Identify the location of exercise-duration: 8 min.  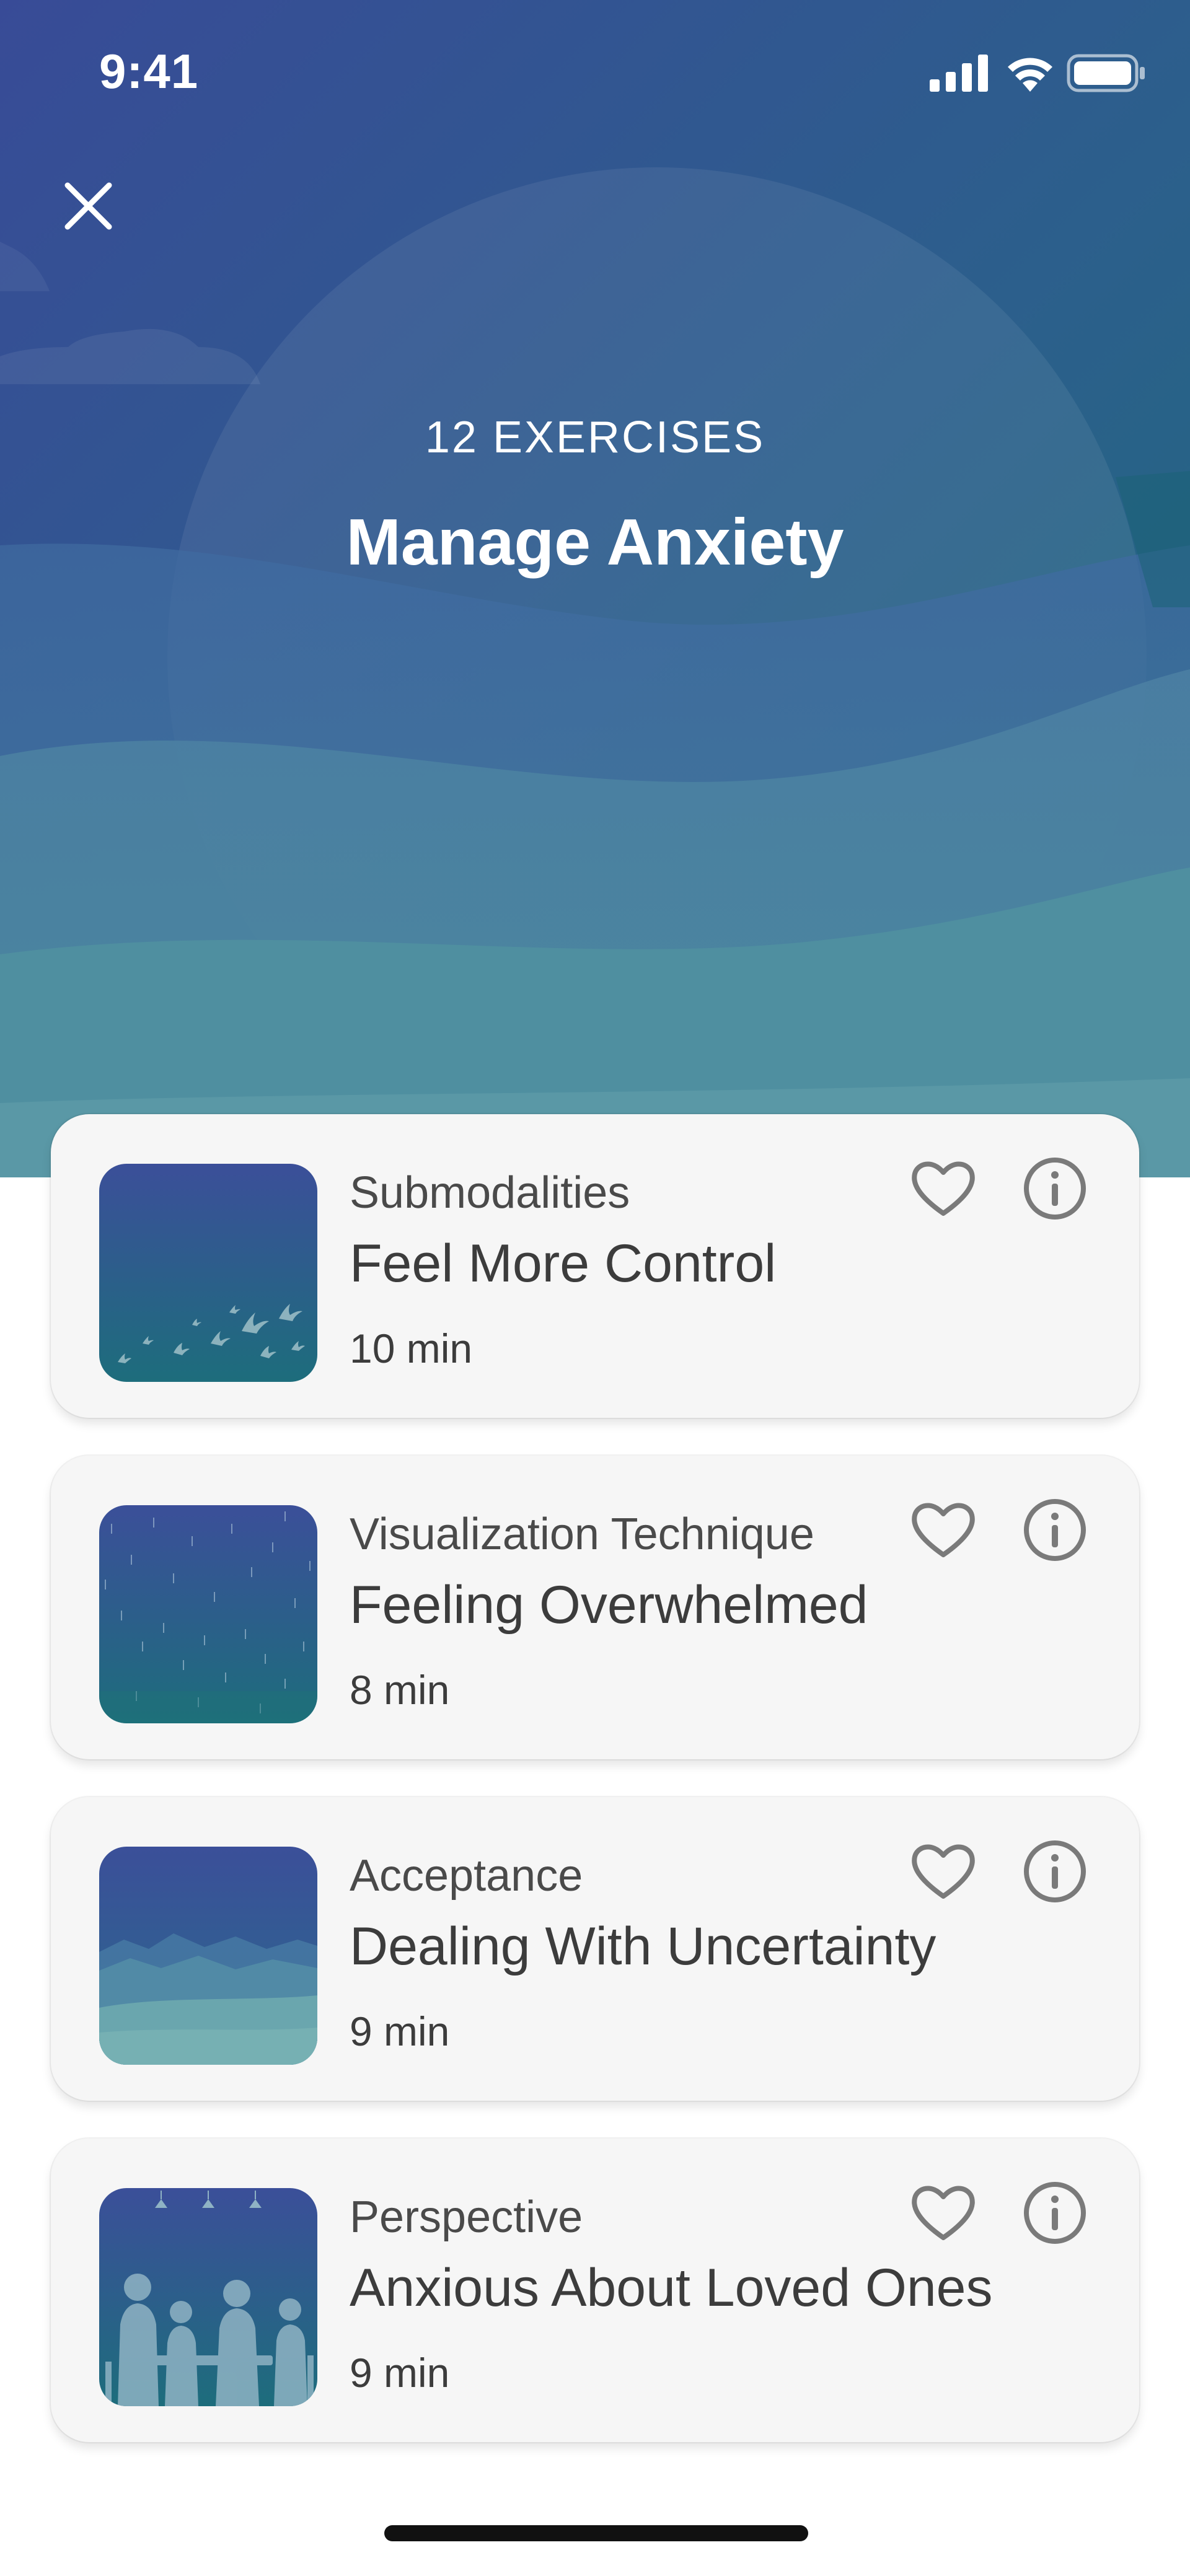
(400, 1690).